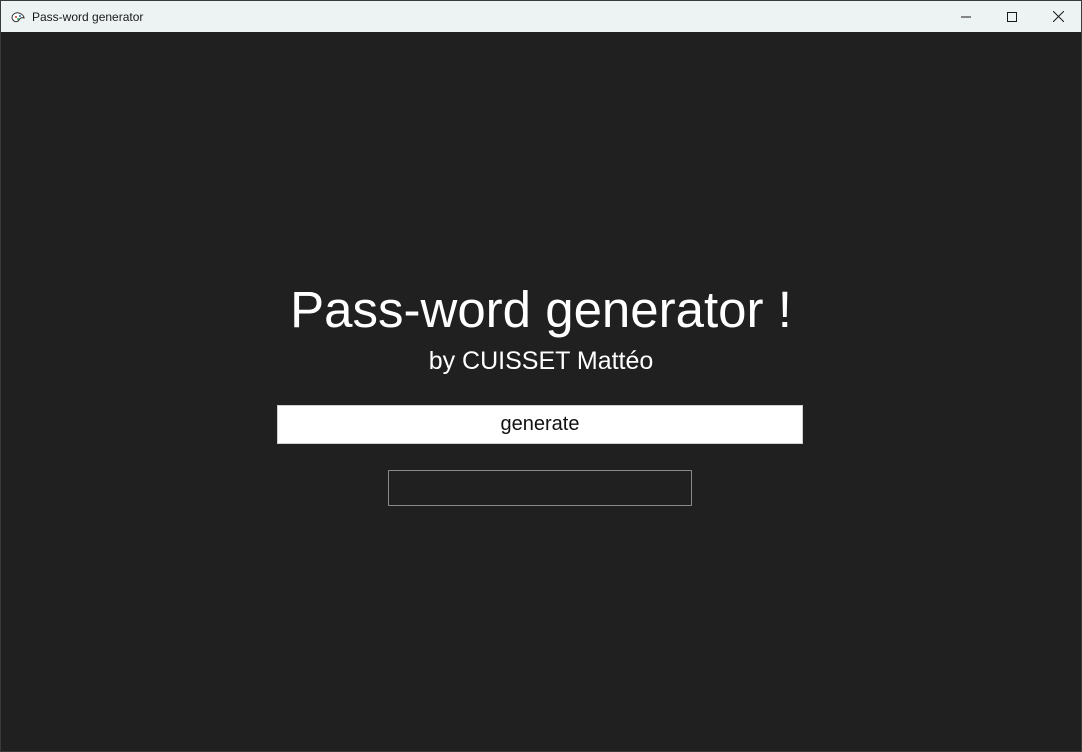 This screenshot has height=752, width=1082. What do you see at coordinates (541, 16) in the screenshot?
I see `title-bar: Pass-word generator` at bounding box center [541, 16].